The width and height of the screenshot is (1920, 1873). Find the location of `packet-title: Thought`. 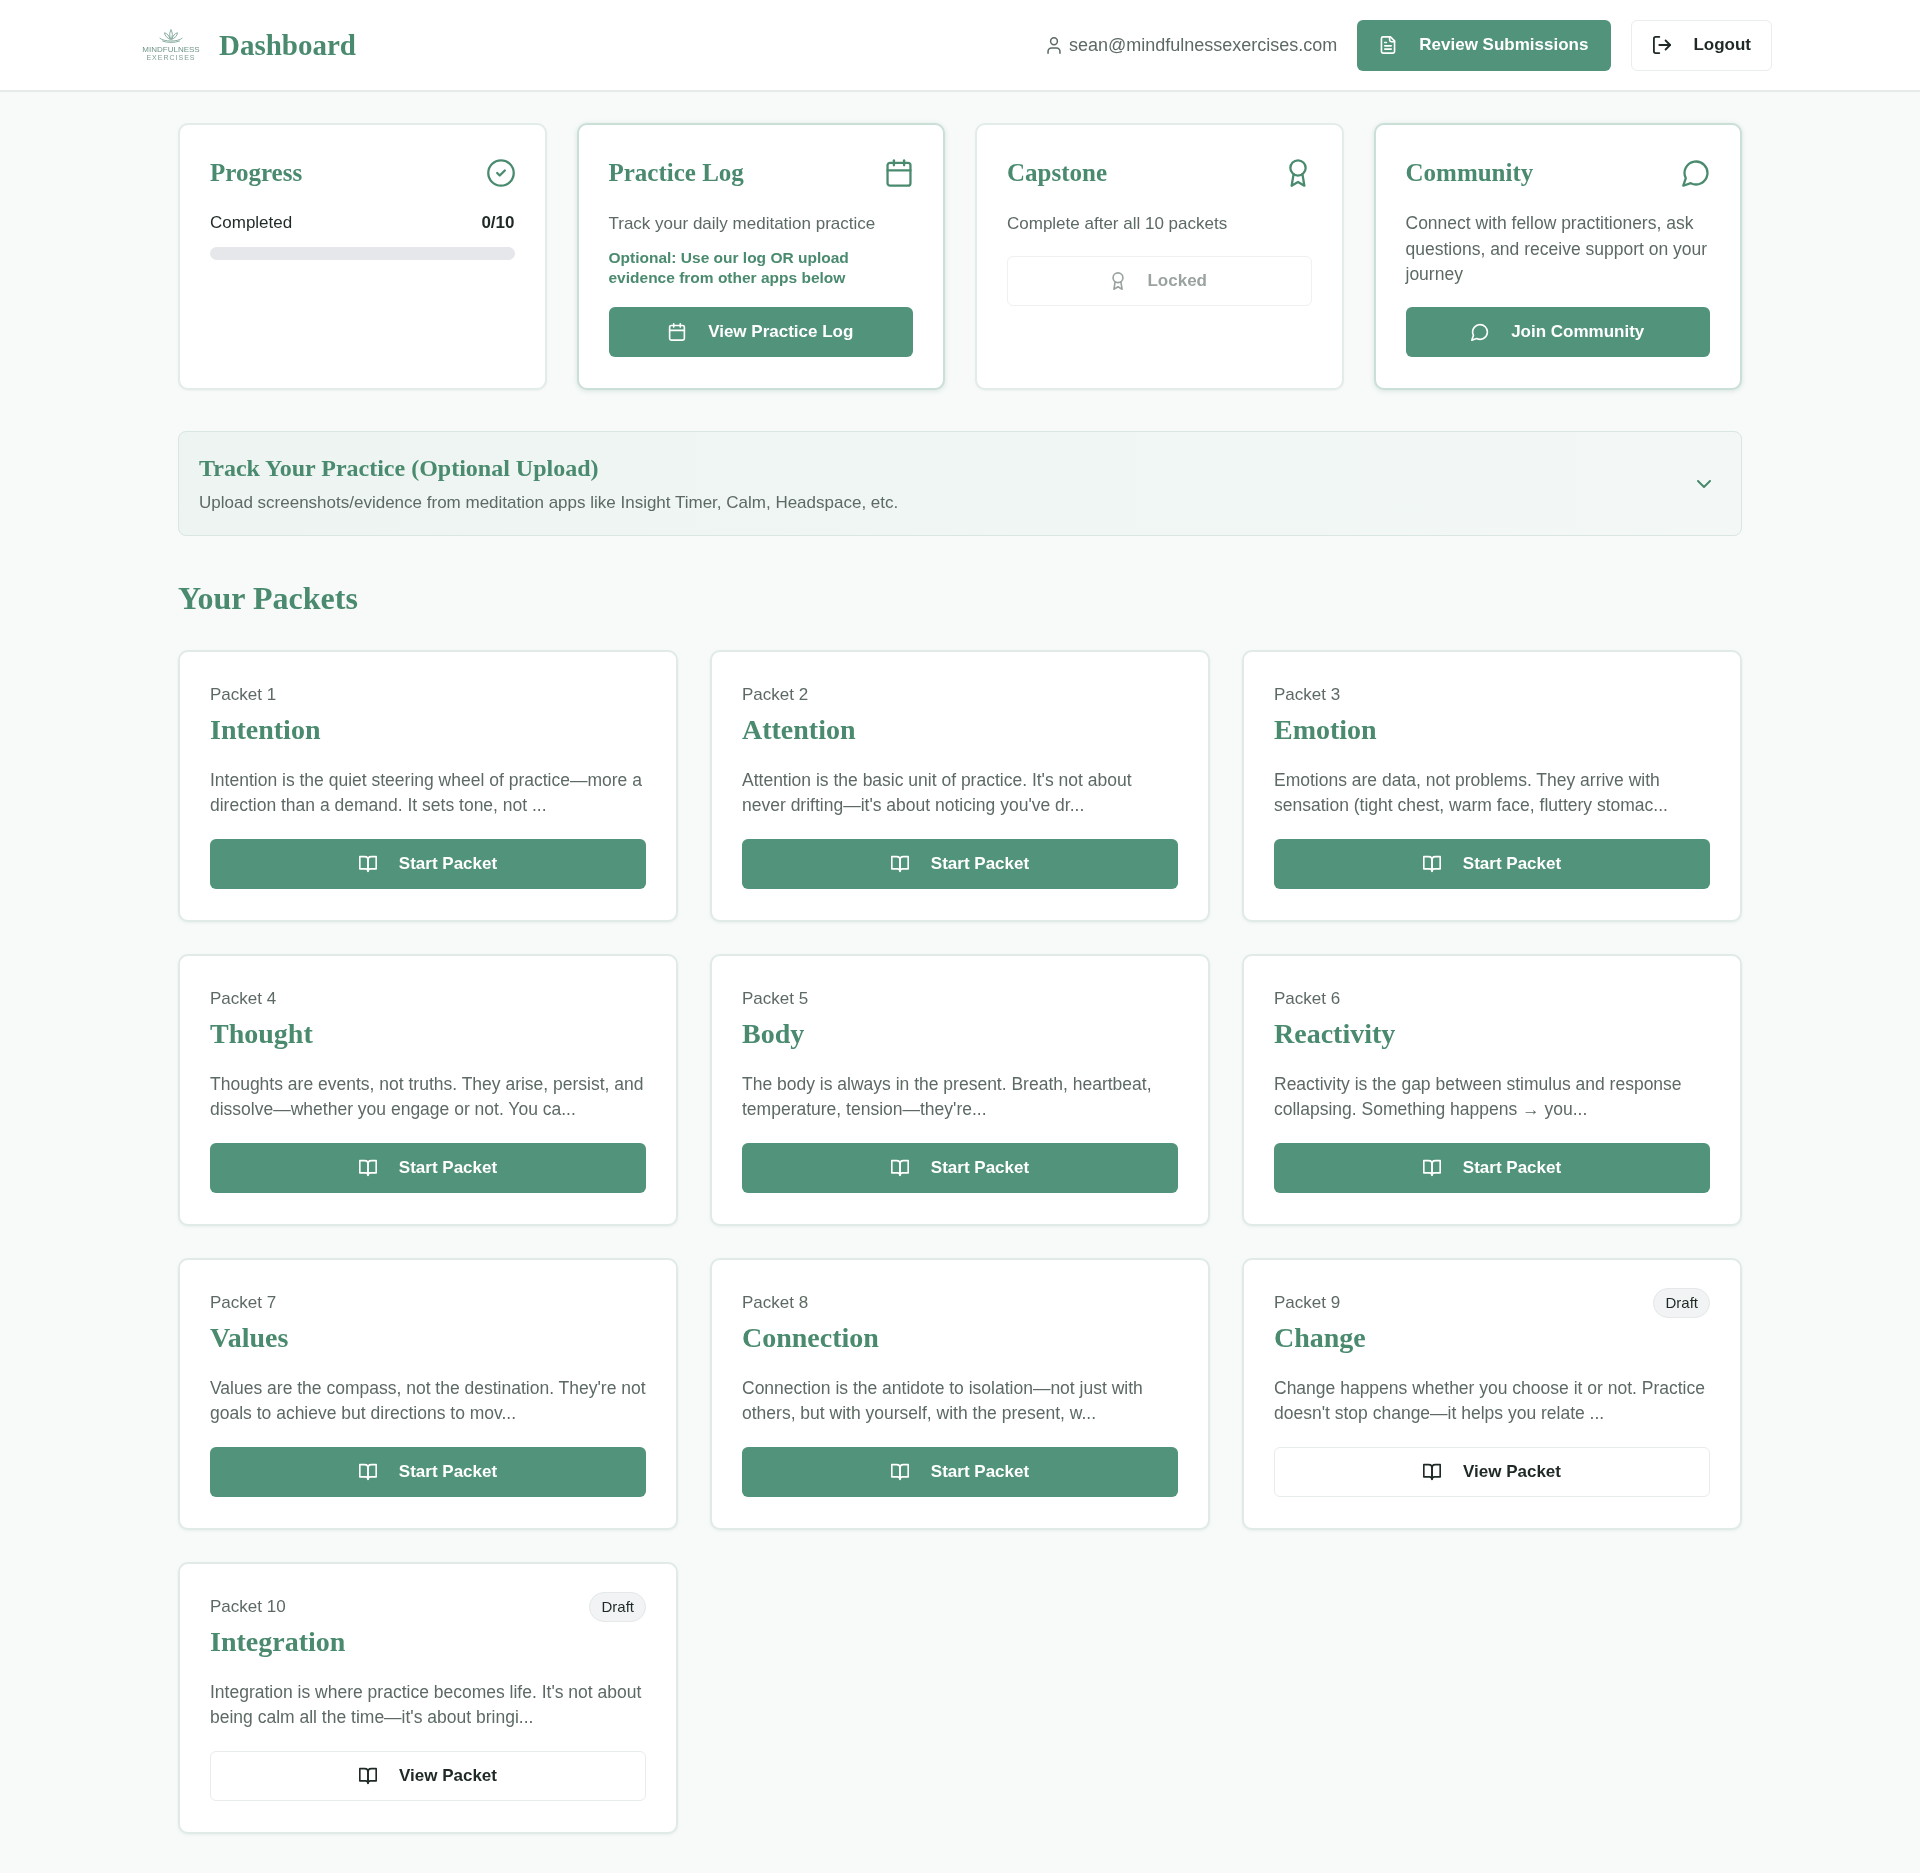

packet-title: Thought is located at coordinates (262, 1033).